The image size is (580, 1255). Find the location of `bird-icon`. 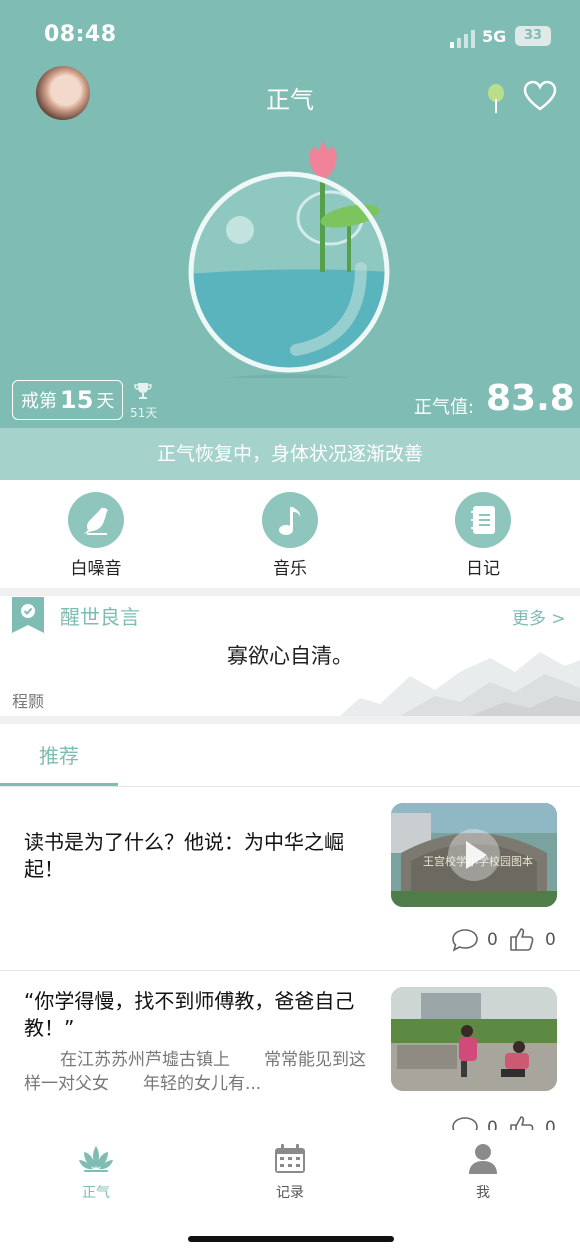

bird-icon is located at coordinates (96, 521).